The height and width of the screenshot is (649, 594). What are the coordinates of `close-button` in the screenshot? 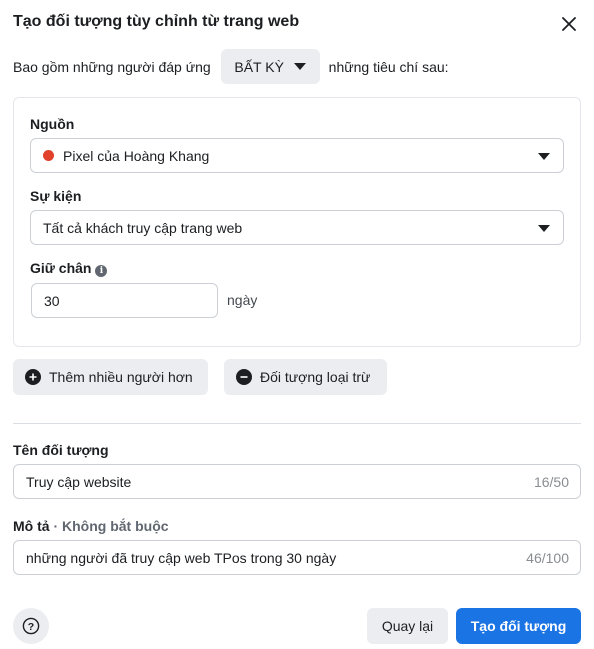 It's located at (569, 24).